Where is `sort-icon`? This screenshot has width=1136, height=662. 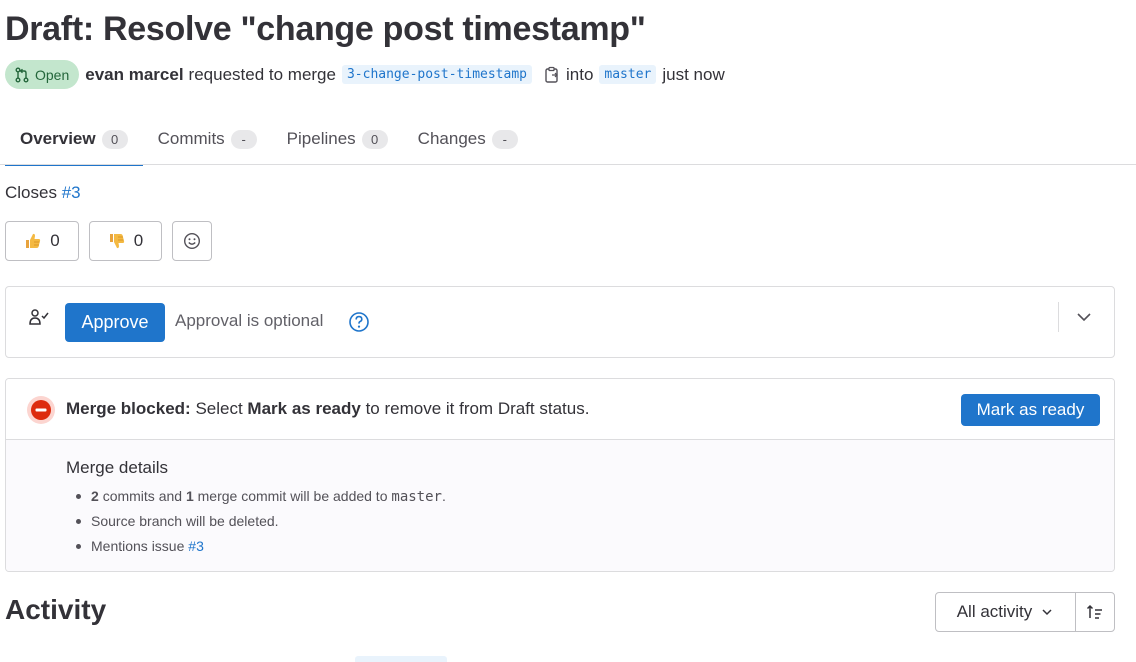 sort-icon is located at coordinates (1094, 611).